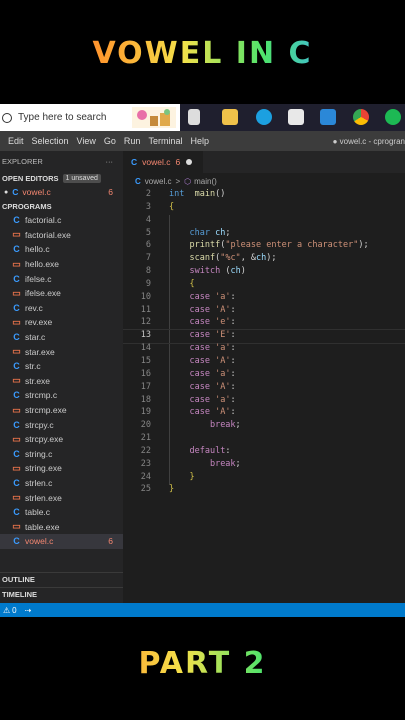 This screenshot has width=405, height=720. What do you see at coordinates (264, 337) in the screenshot?
I see `code-line: 13 case 'E':` at bounding box center [264, 337].